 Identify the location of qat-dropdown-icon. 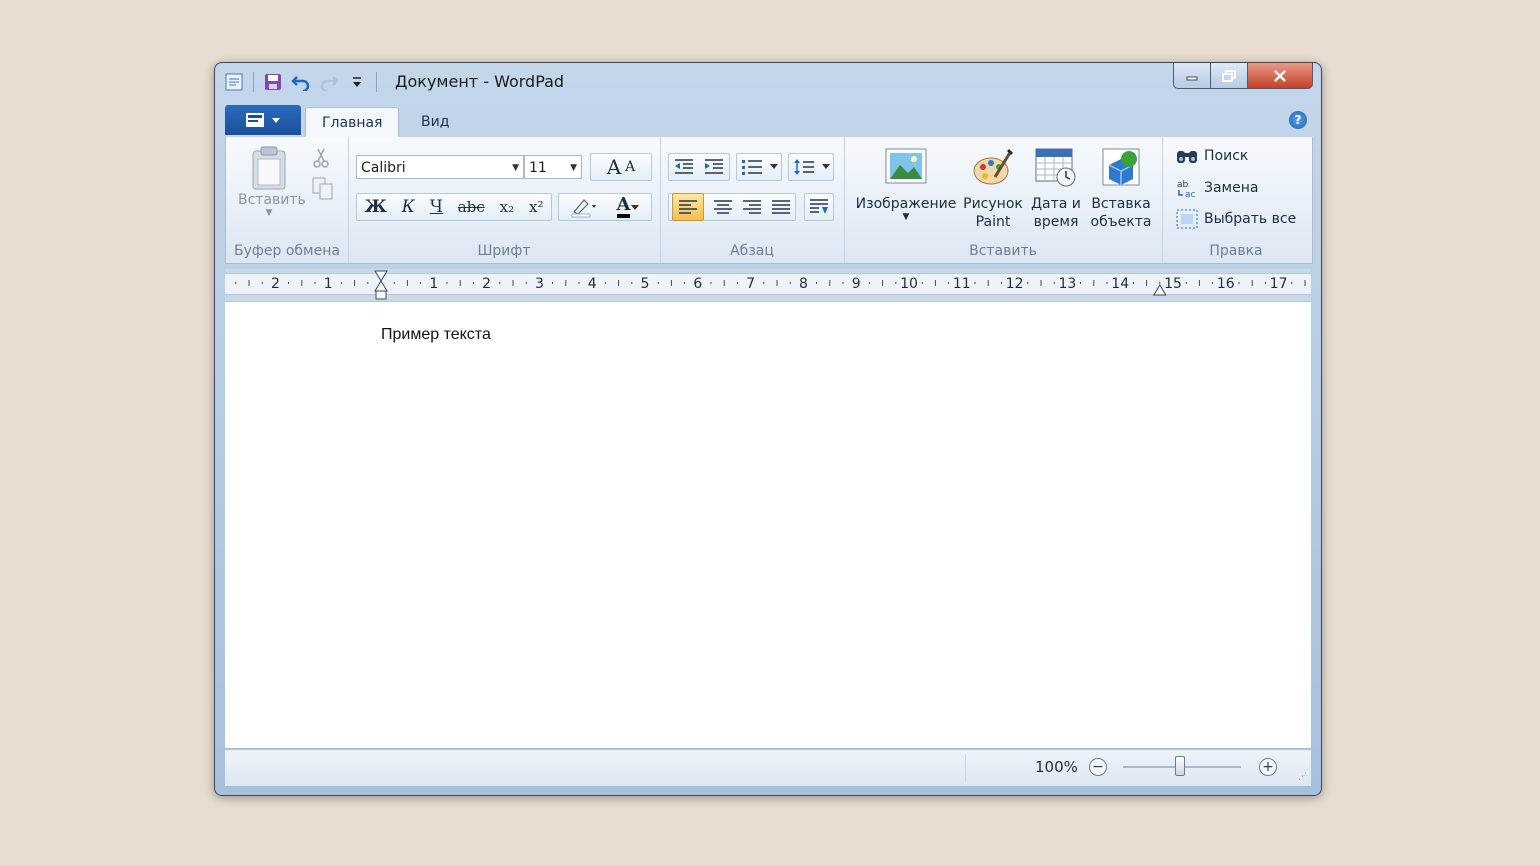
(357, 82).